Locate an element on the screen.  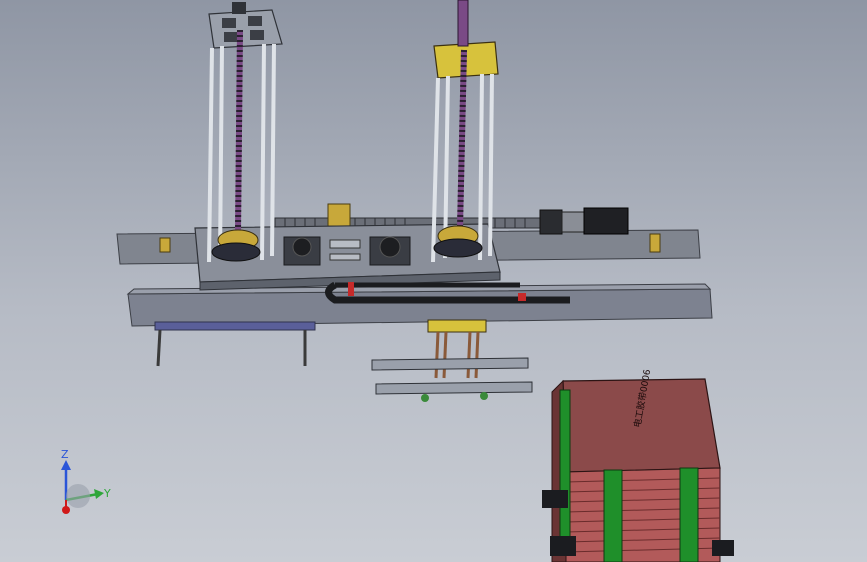
z-axis-arrow is located at coordinates (66, 465).